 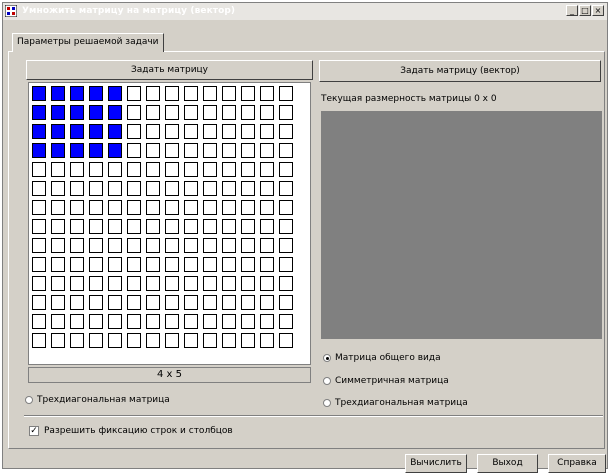 I want to click on set-matrix-vector-button: Задать матрицу (вектор), so click(x=460, y=71).